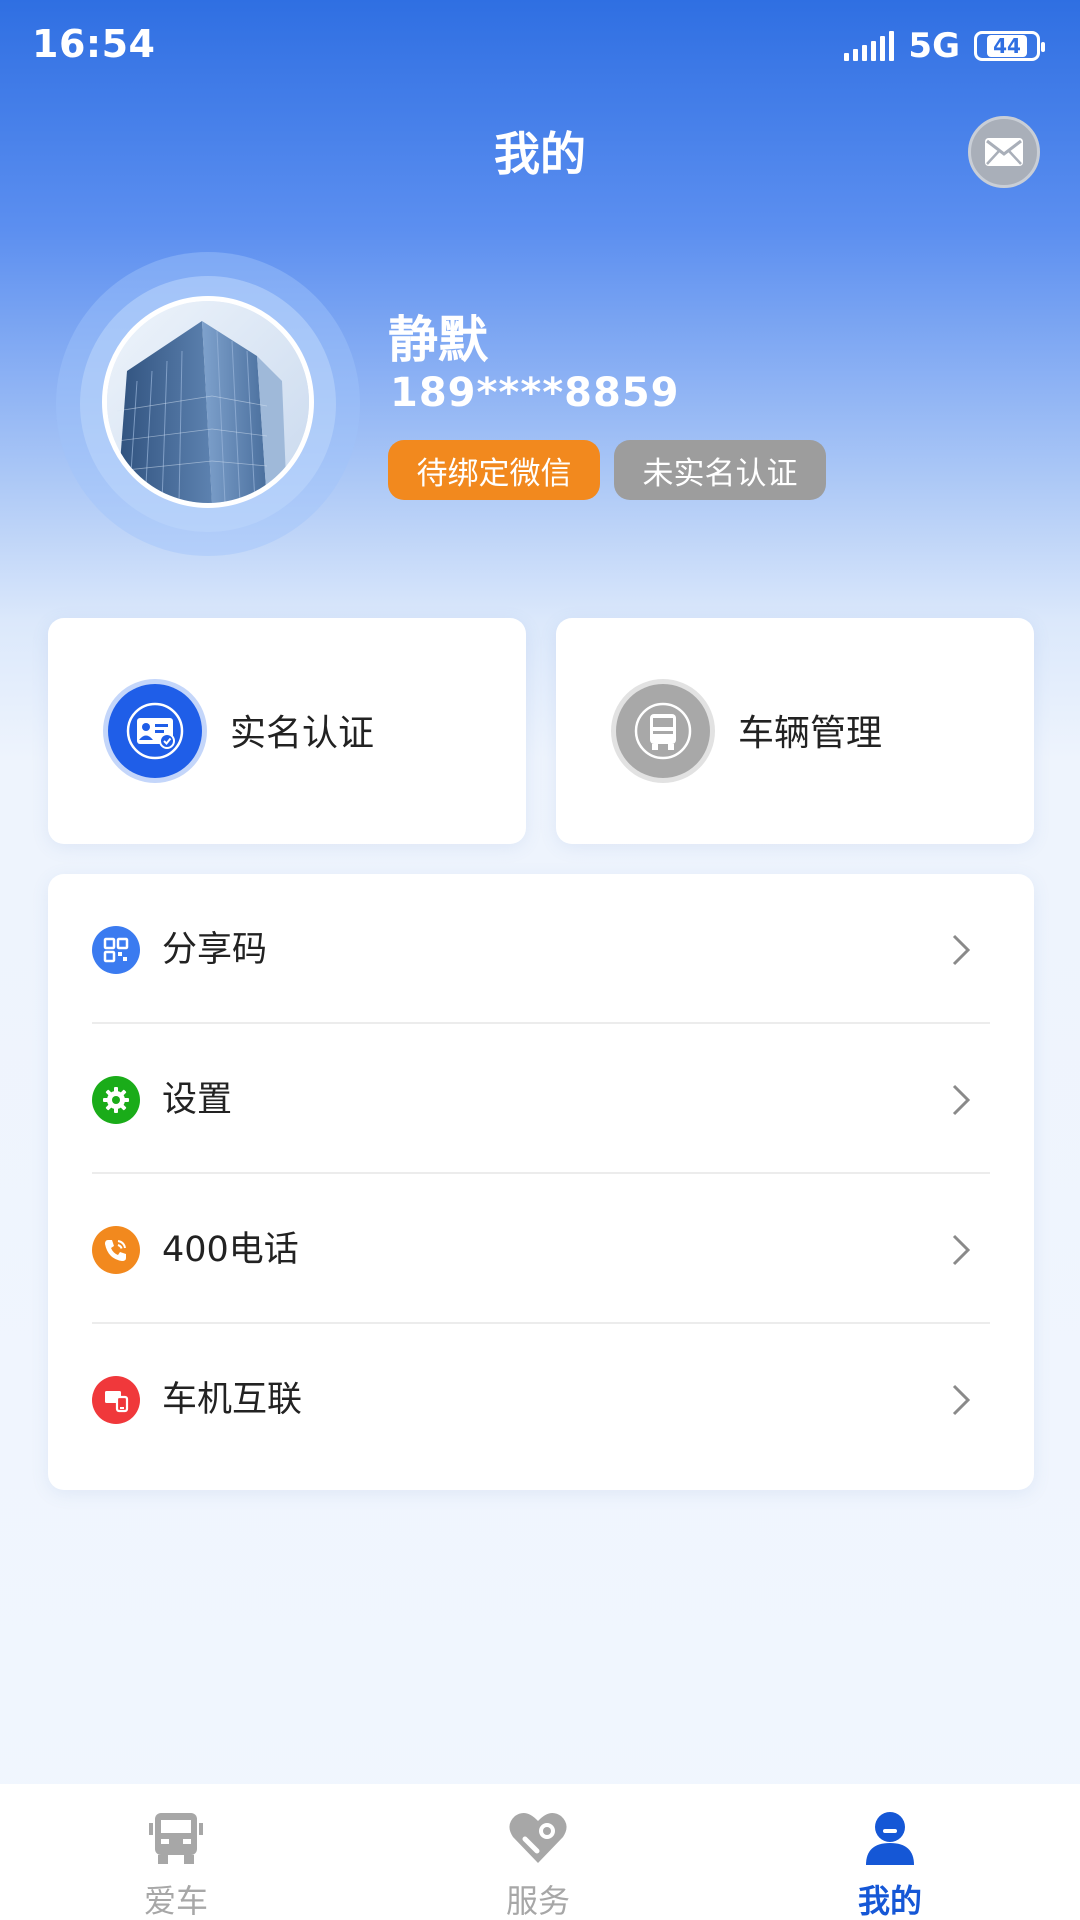 This screenshot has width=1080, height=1920. Describe the element at coordinates (197, 1100) in the screenshot. I see `menu-label-settings: 设置` at that location.